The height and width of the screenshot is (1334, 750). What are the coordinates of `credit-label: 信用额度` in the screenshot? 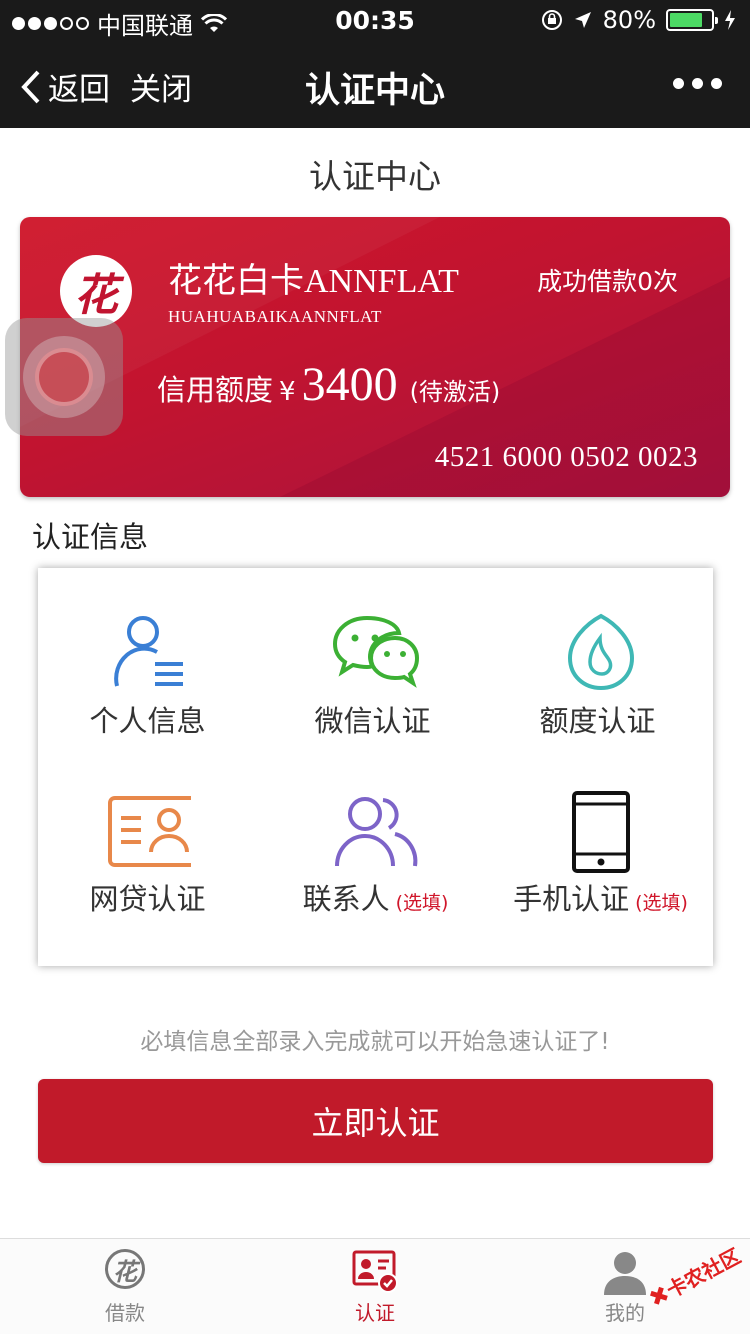 It's located at (215, 390).